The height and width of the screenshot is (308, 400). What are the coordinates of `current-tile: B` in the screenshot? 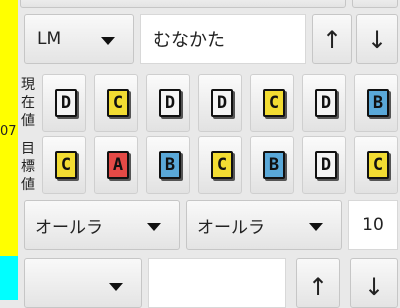 It's located at (376, 103).